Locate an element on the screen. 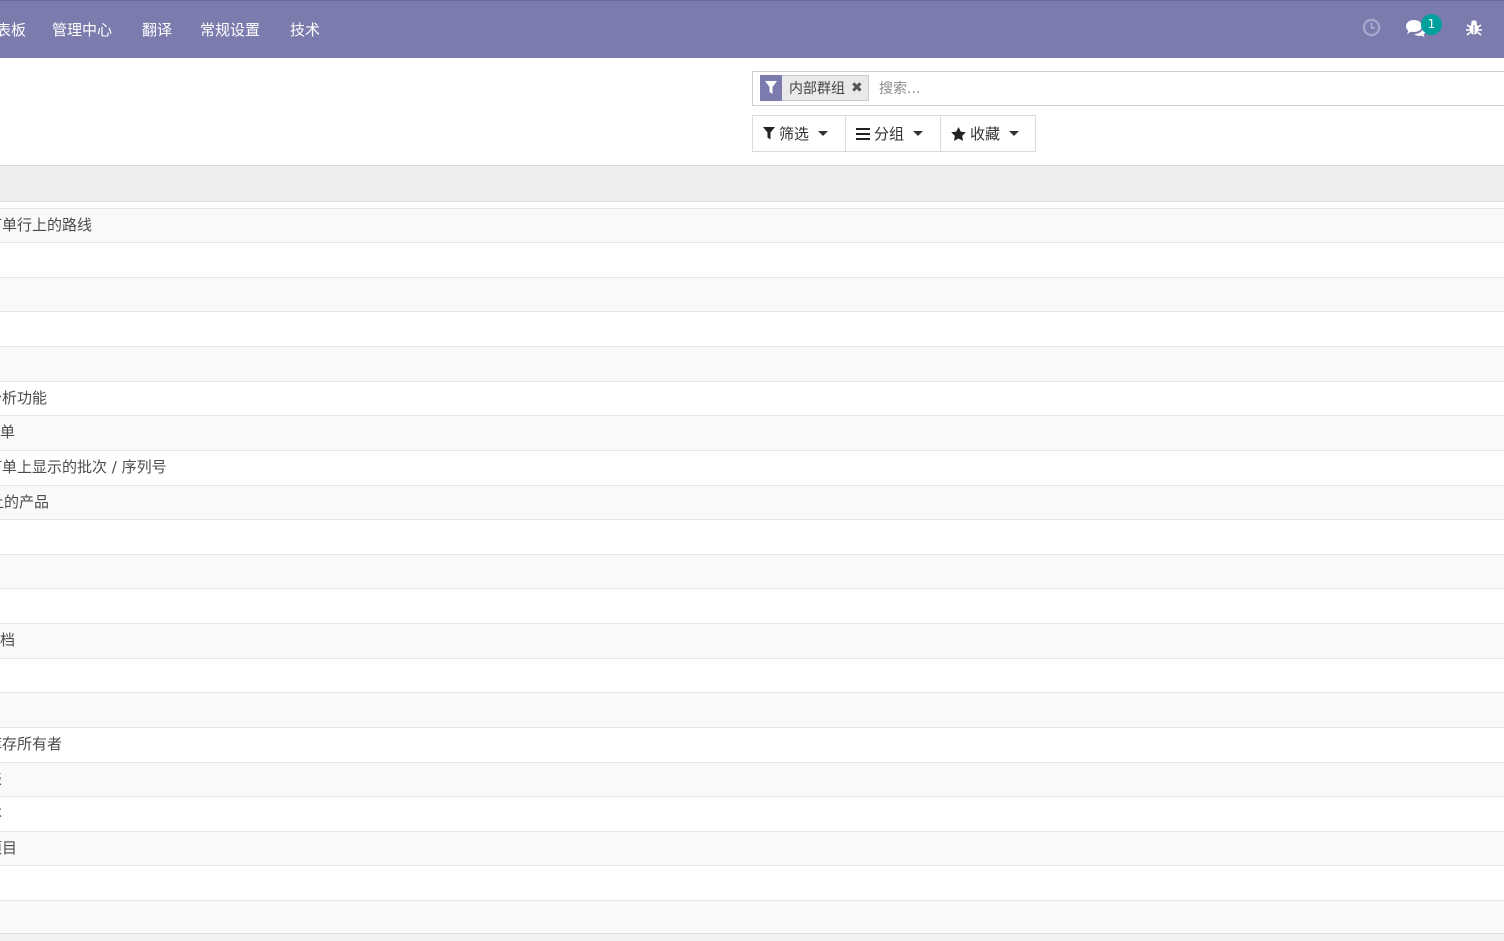 The height and width of the screenshot is (941, 1504). search-facet: 内部群组 ✖ is located at coordinates (814, 87).